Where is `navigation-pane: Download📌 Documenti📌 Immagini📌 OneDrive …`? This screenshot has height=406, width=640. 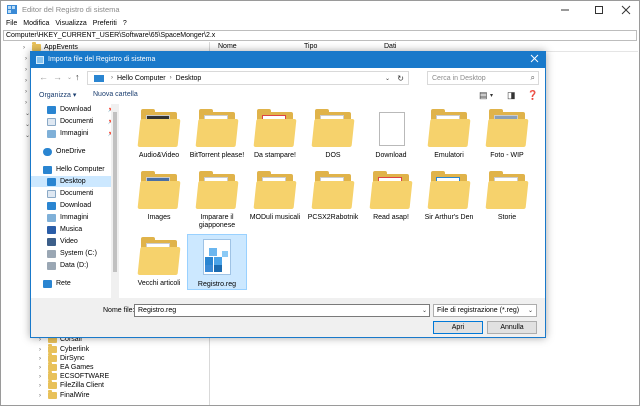 navigation-pane: Download📌 Documenti📌 Immagini📌 OneDrive … is located at coordinates (76, 201).